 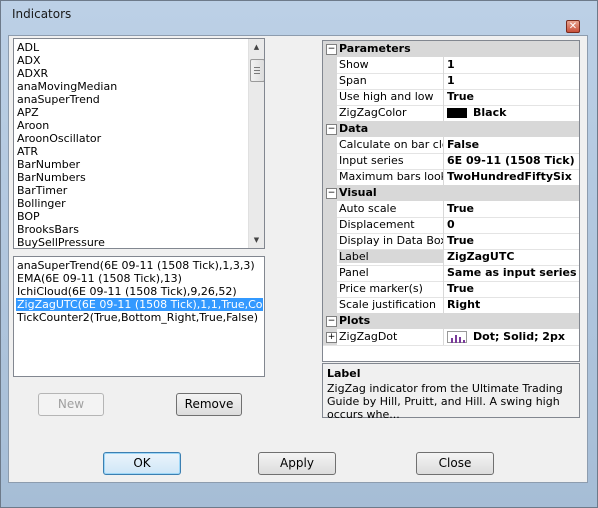 I want to click on indicator-list-item: ADXR, so click(x=32, y=73).